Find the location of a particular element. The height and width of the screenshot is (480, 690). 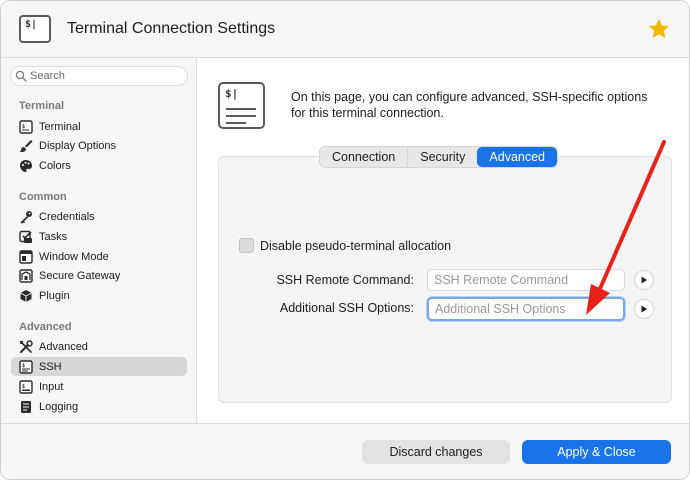

pseudo-terminal-option: Disable pseudo-terminal allocation is located at coordinates (345, 245).